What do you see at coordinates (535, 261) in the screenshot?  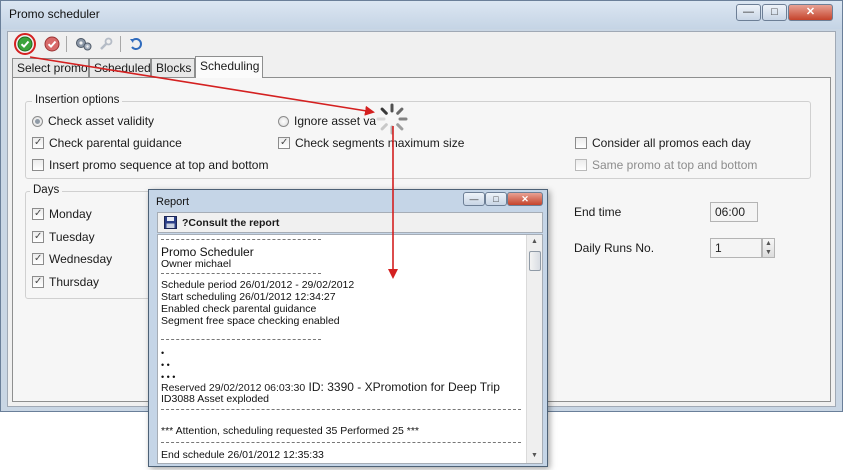 I see `scrollbar-thumb` at bounding box center [535, 261].